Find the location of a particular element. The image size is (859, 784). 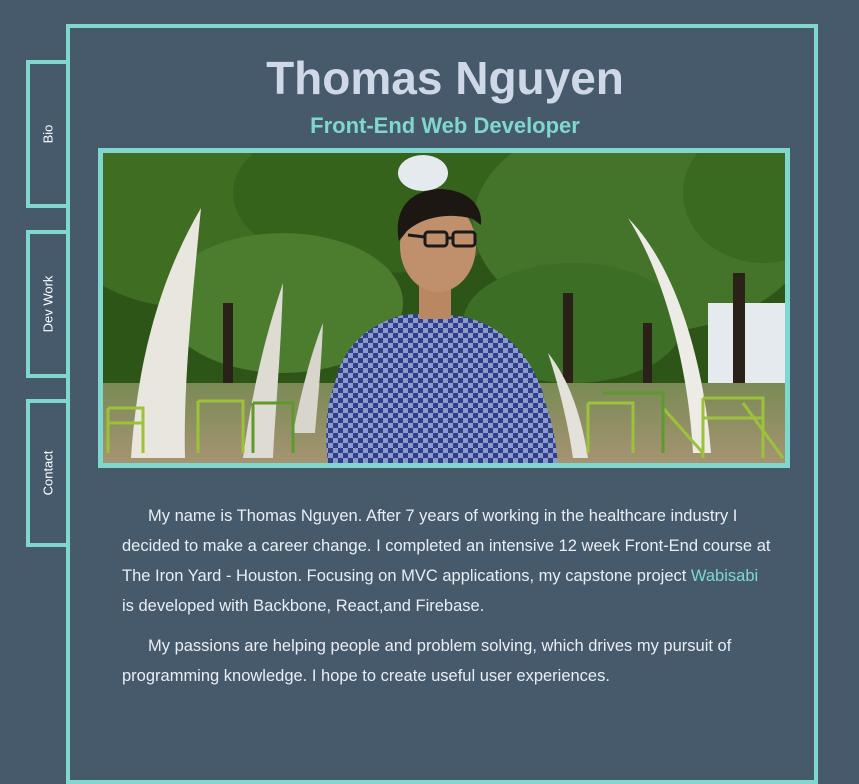

tab-bio: Bio is located at coordinates (46, 134).